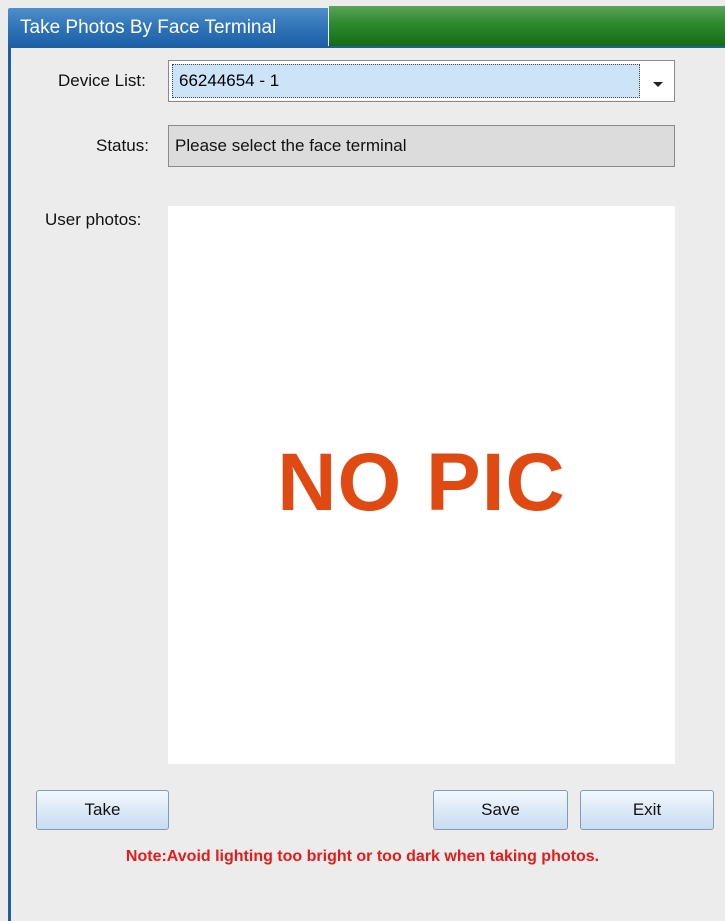  I want to click on save-button: Save, so click(500, 810).